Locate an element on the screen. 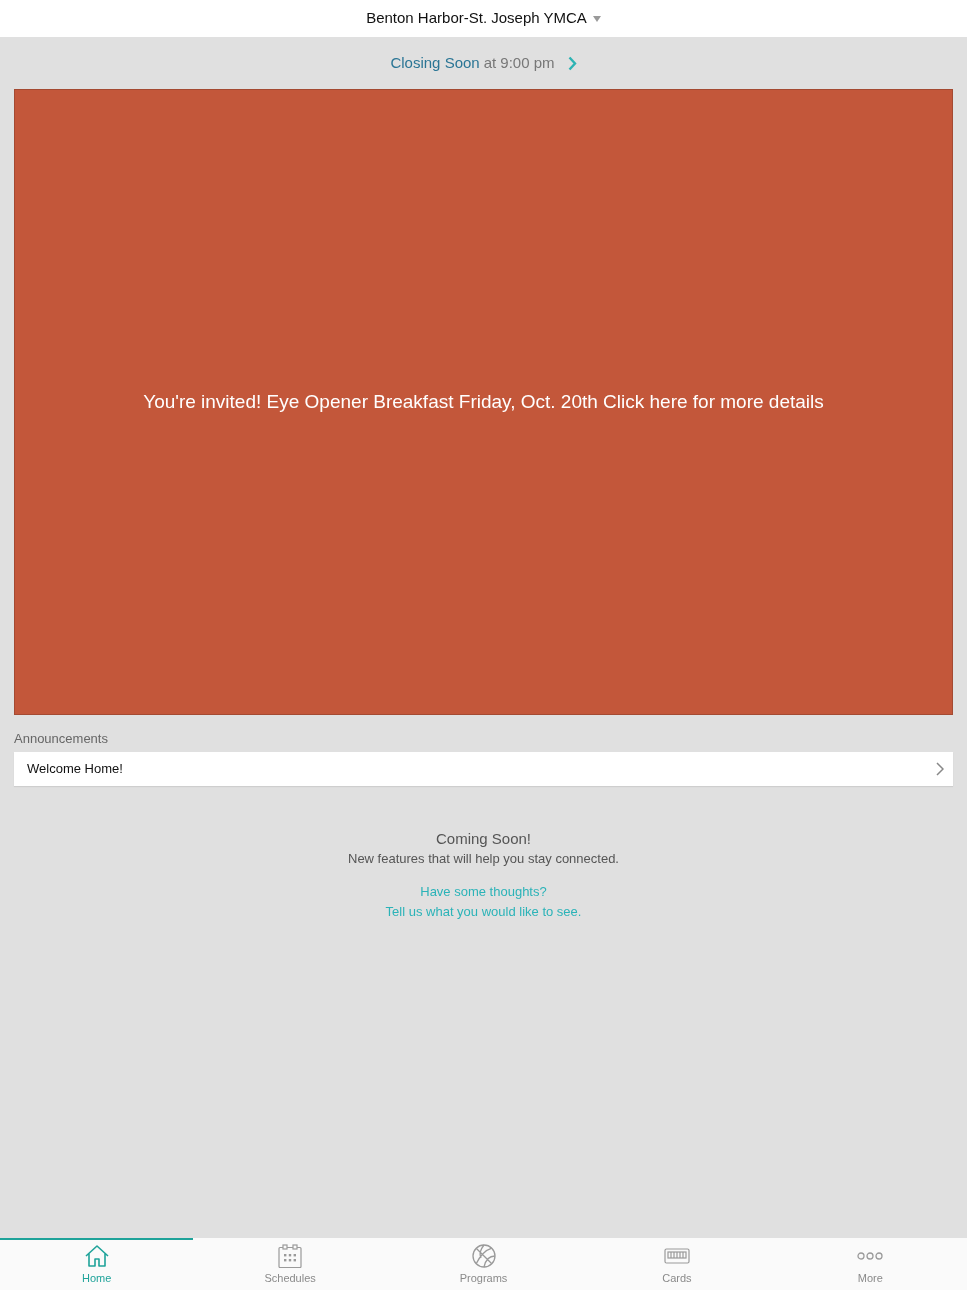 This screenshot has height=1290, width=967. banner-text: You're invited! Eye Opener Breakfast Friday, Oct. 20th Click here for more details is located at coordinates (483, 401).